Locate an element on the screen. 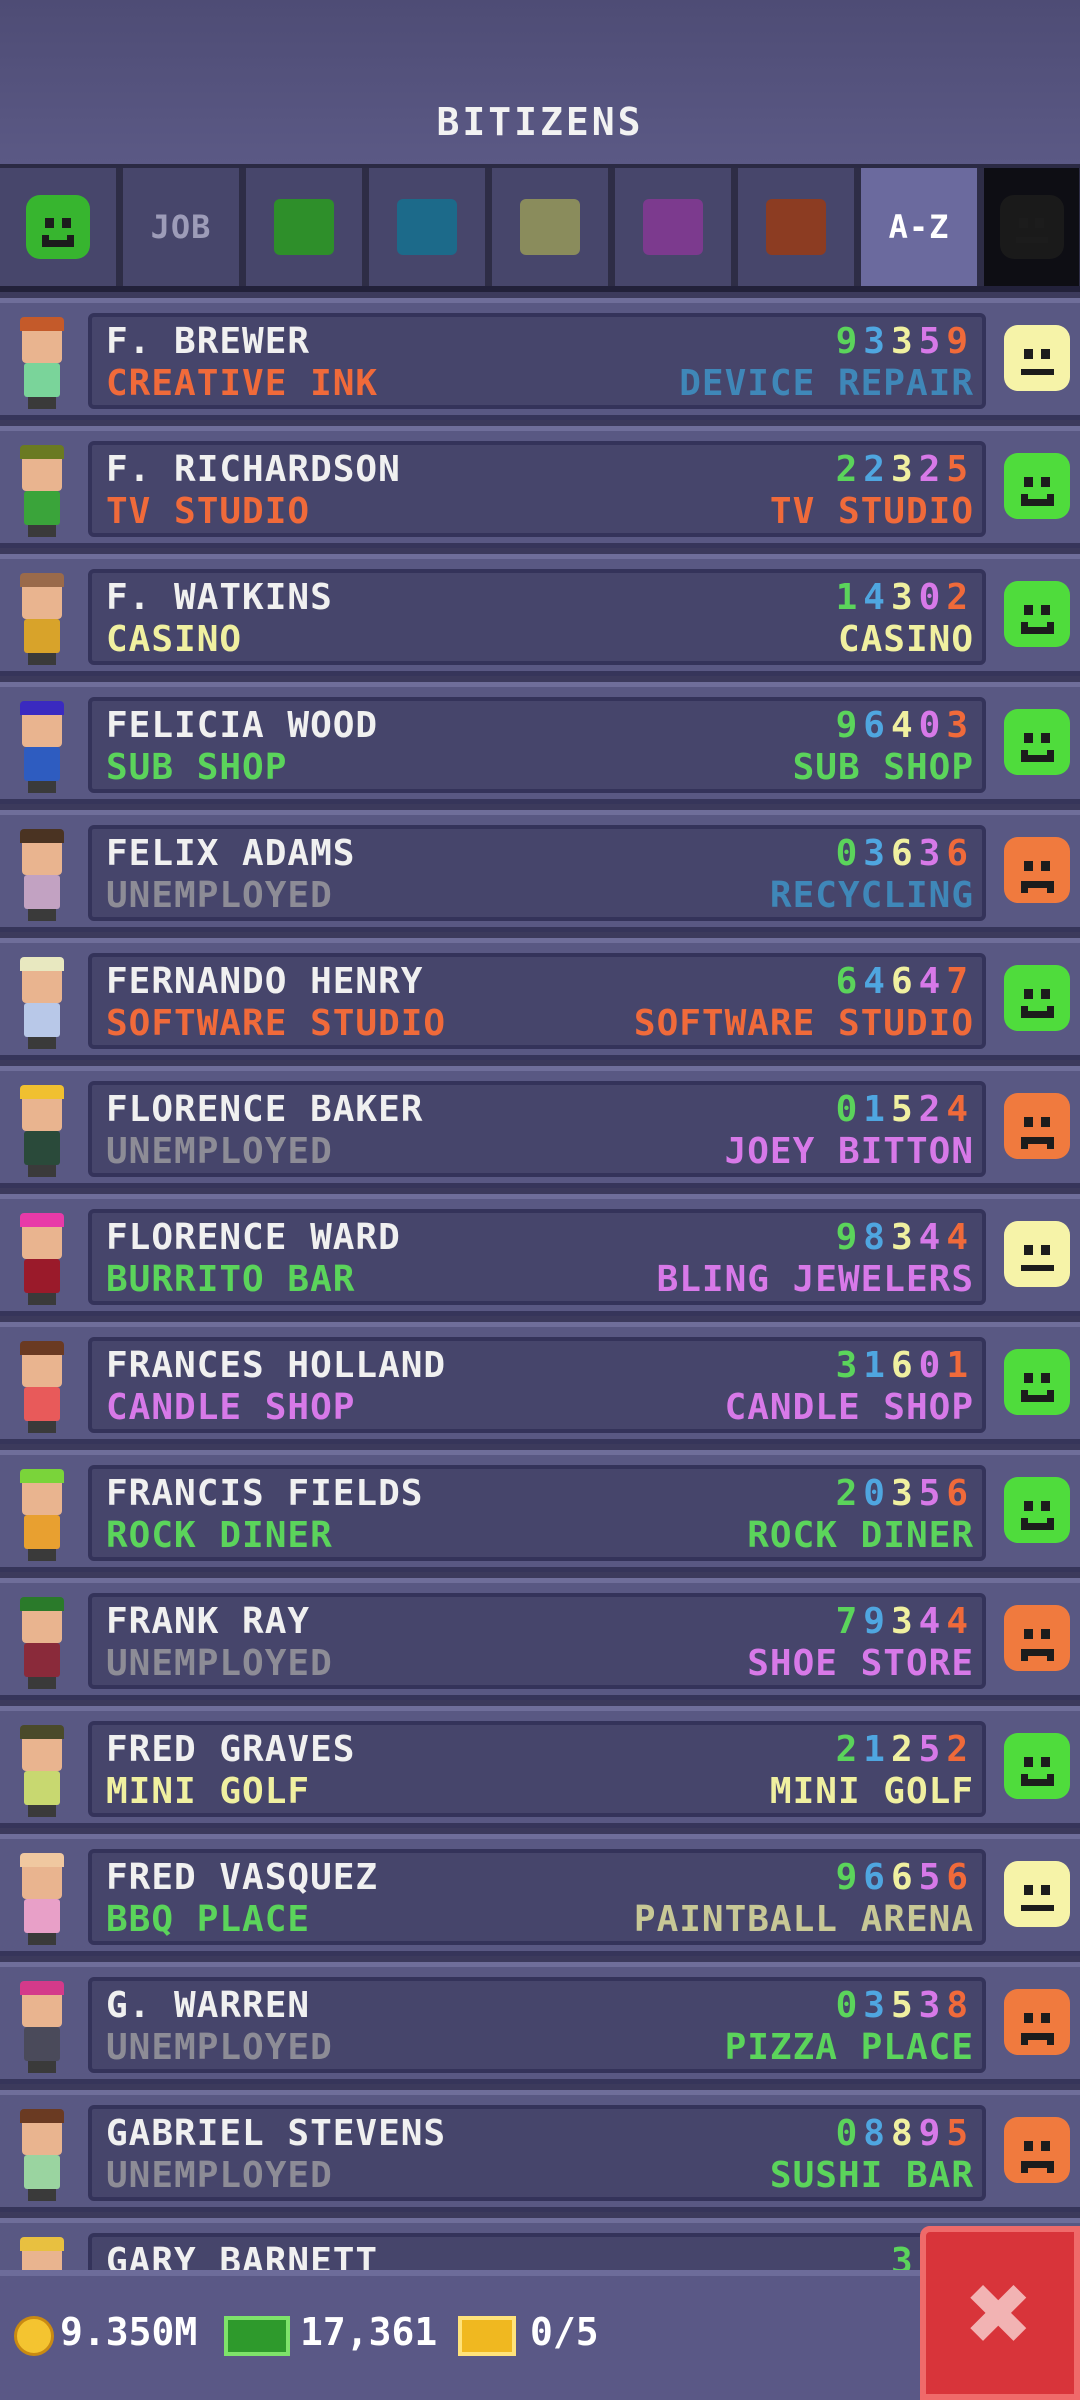  tab-food-category-icon is located at coordinates (304, 227).